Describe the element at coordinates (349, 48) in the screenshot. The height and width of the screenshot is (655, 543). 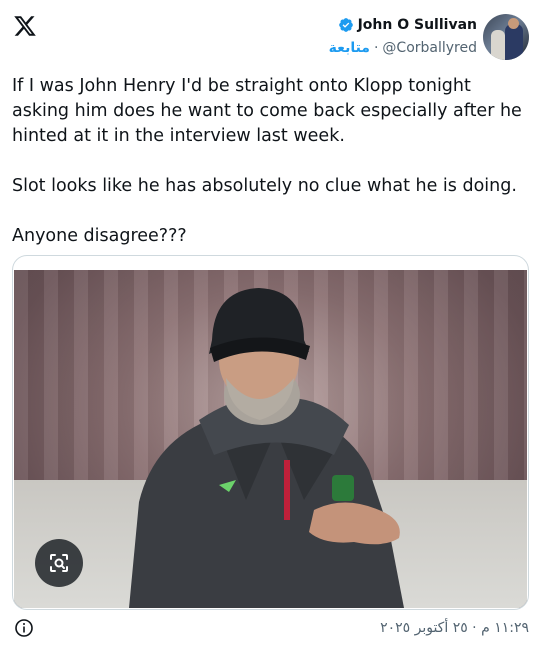
I see `follow-button: متابعة` at that location.